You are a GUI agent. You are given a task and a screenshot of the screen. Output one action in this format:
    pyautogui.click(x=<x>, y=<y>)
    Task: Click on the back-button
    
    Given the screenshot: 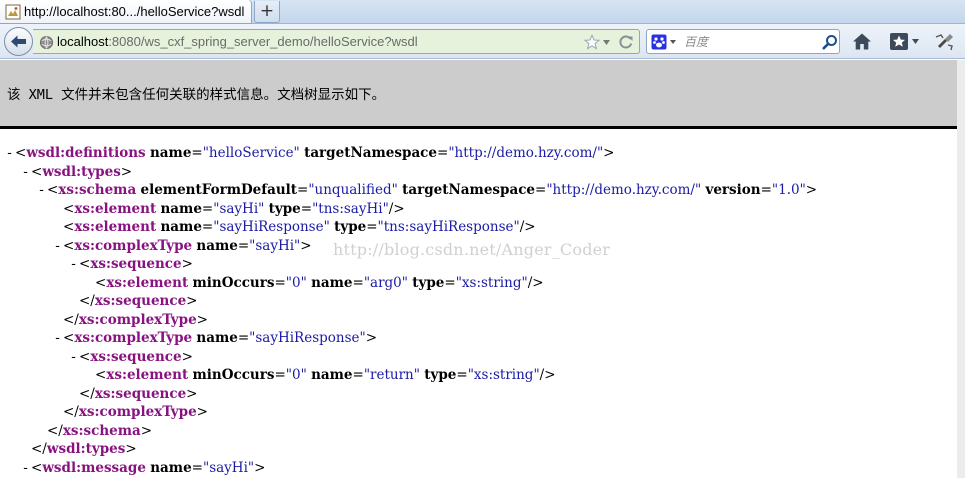 What is the action you would take?
    pyautogui.click(x=18, y=41)
    